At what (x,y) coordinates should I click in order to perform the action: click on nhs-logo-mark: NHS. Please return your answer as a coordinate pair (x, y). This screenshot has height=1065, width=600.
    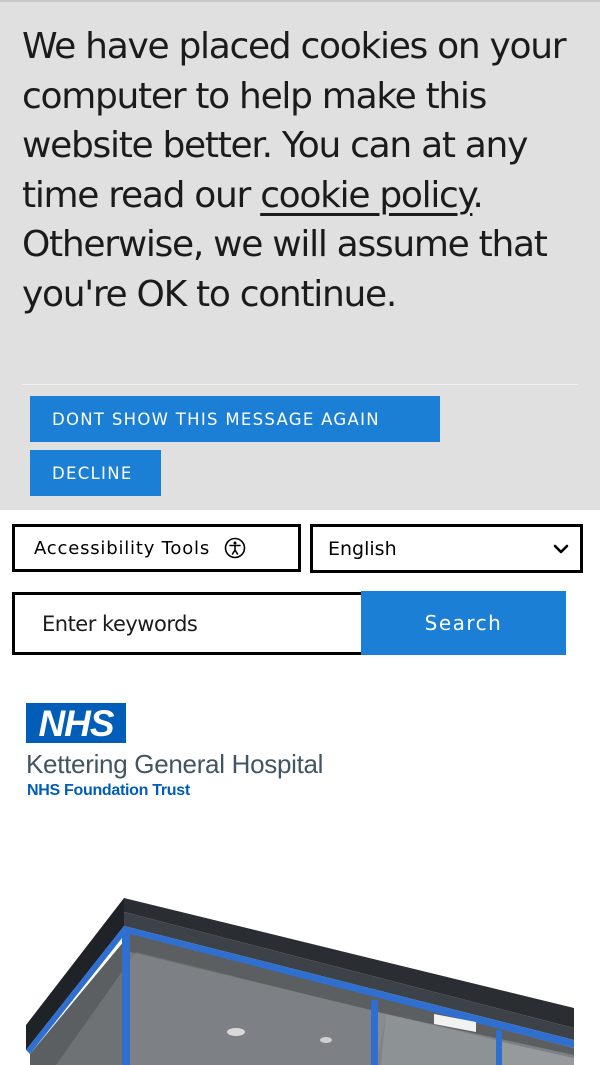
    Looking at the image, I should click on (76, 723).